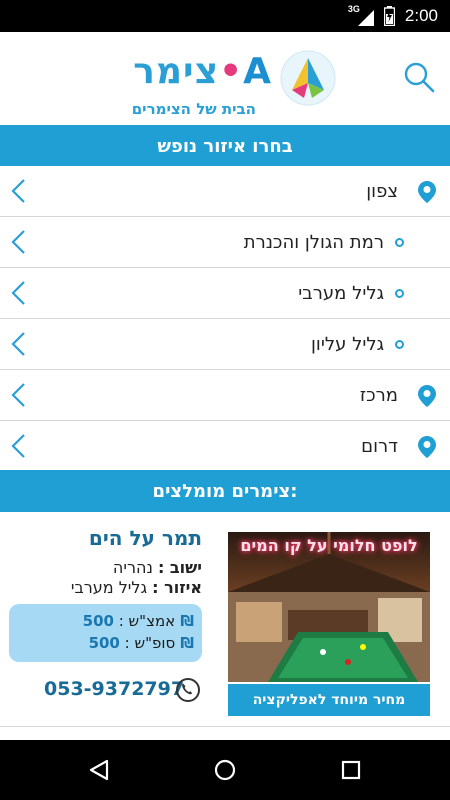 This screenshot has width=450, height=800. What do you see at coordinates (419, 77) in the screenshot?
I see `search-icon` at bounding box center [419, 77].